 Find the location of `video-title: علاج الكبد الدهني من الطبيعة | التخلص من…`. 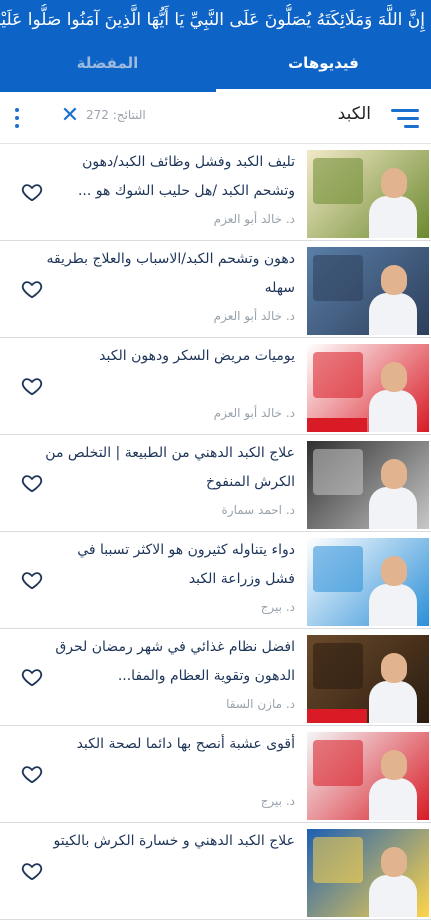

video-title: علاج الكبد الدهني من الطبيعة | التخلص من… is located at coordinates (170, 468).